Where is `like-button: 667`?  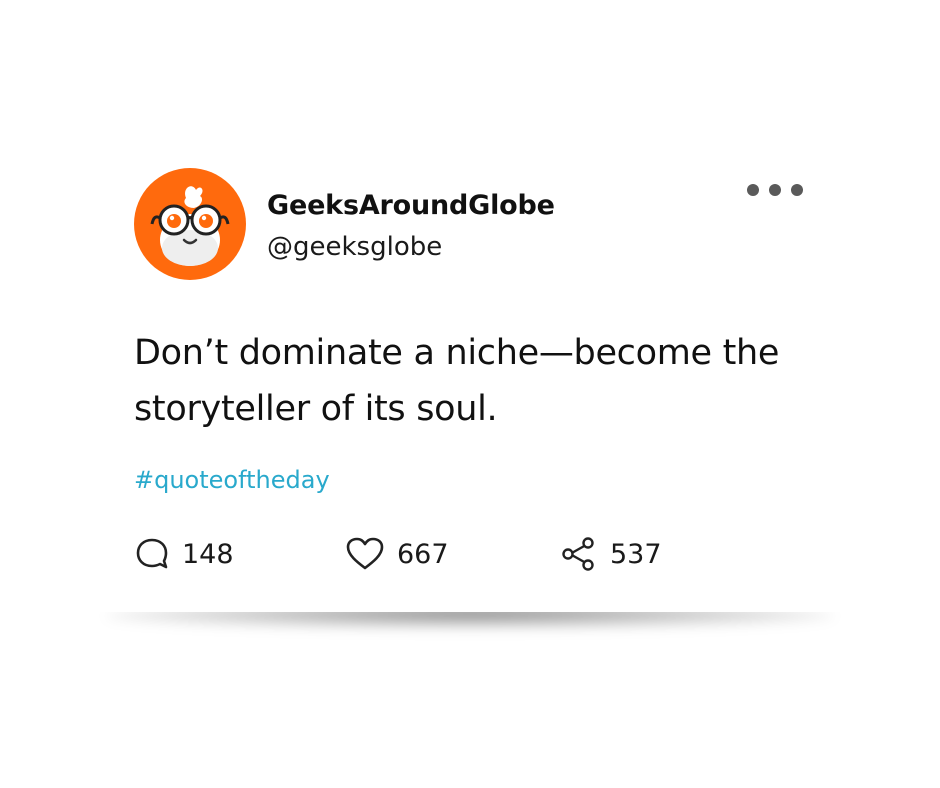
like-button: 667 is located at coordinates (397, 554).